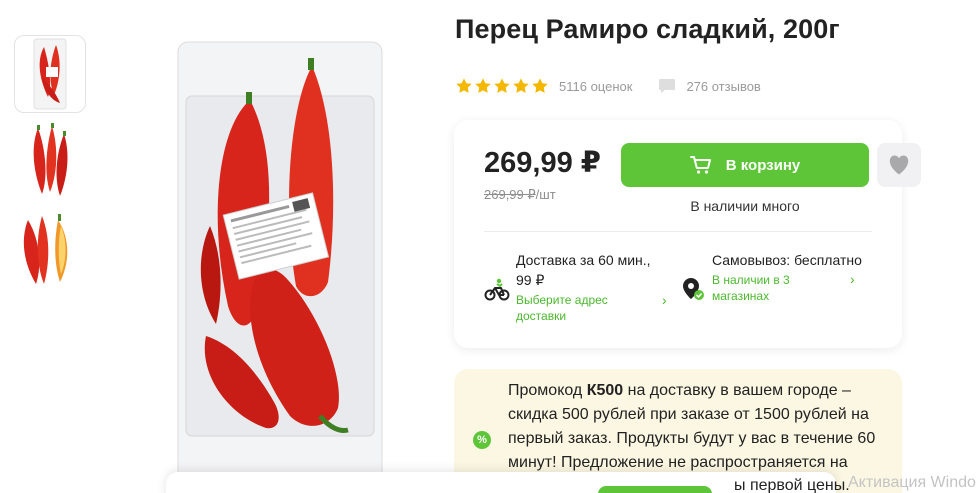 This screenshot has height=493, width=976. I want to click on promo-code: К500, so click(605, 390).